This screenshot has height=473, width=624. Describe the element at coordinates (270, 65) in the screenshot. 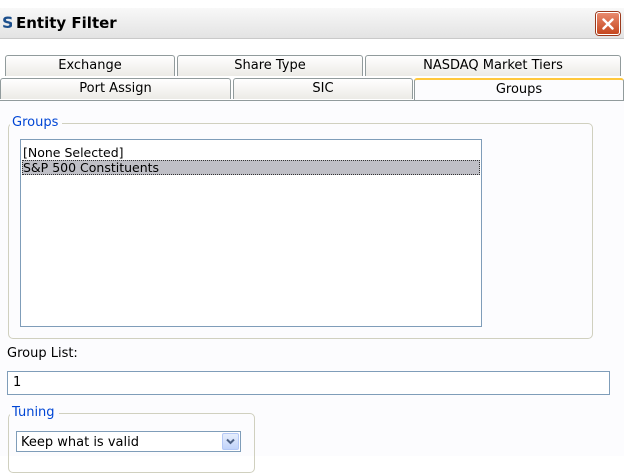

I see `tab-share-type: Share Type` at that location.